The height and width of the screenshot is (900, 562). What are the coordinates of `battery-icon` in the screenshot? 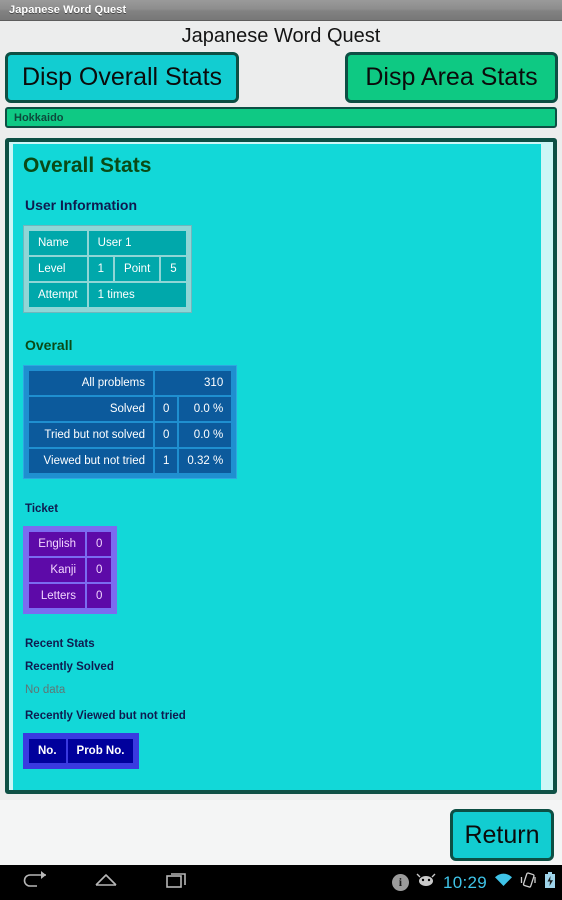 It's located at (550, 882).